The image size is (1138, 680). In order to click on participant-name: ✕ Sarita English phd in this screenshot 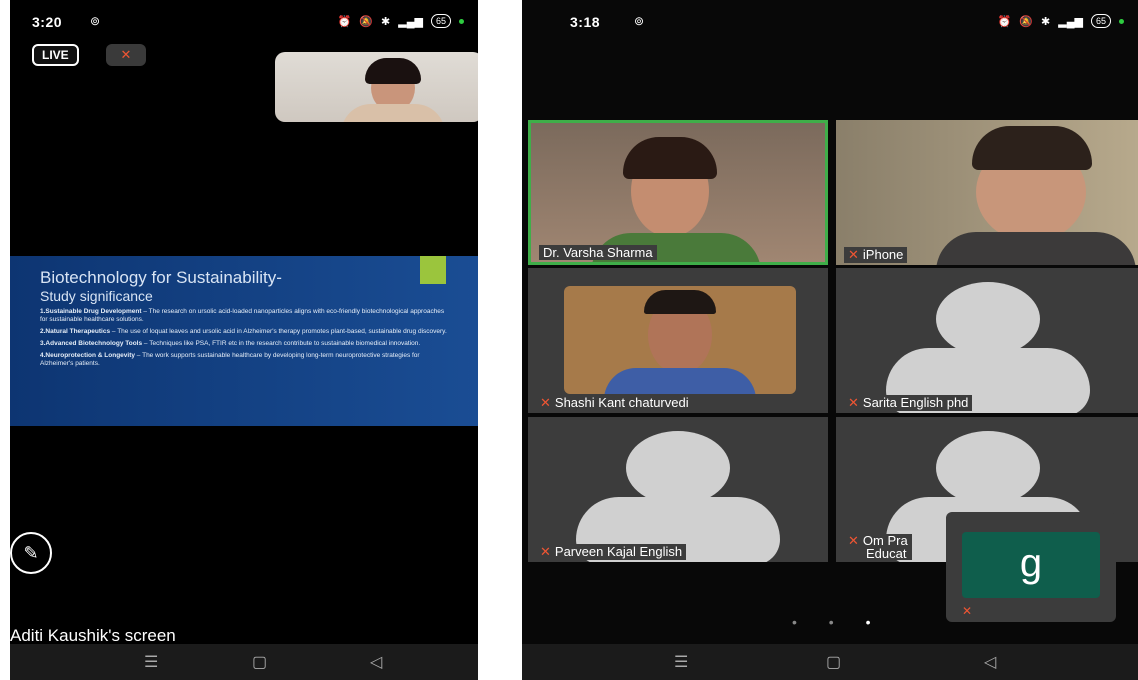, I will do `click(908, 403)`.